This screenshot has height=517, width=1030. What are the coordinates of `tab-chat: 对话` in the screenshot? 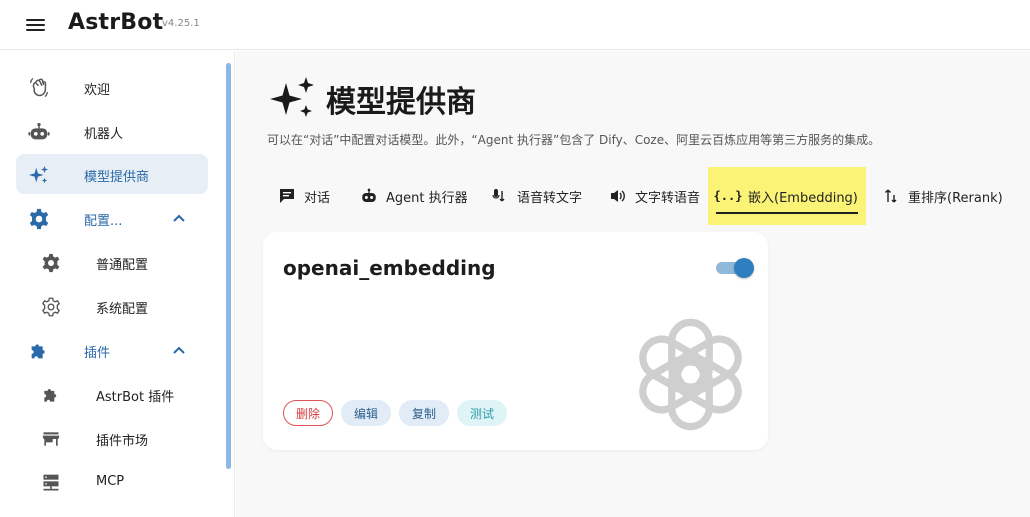 It's located at (304, 196).